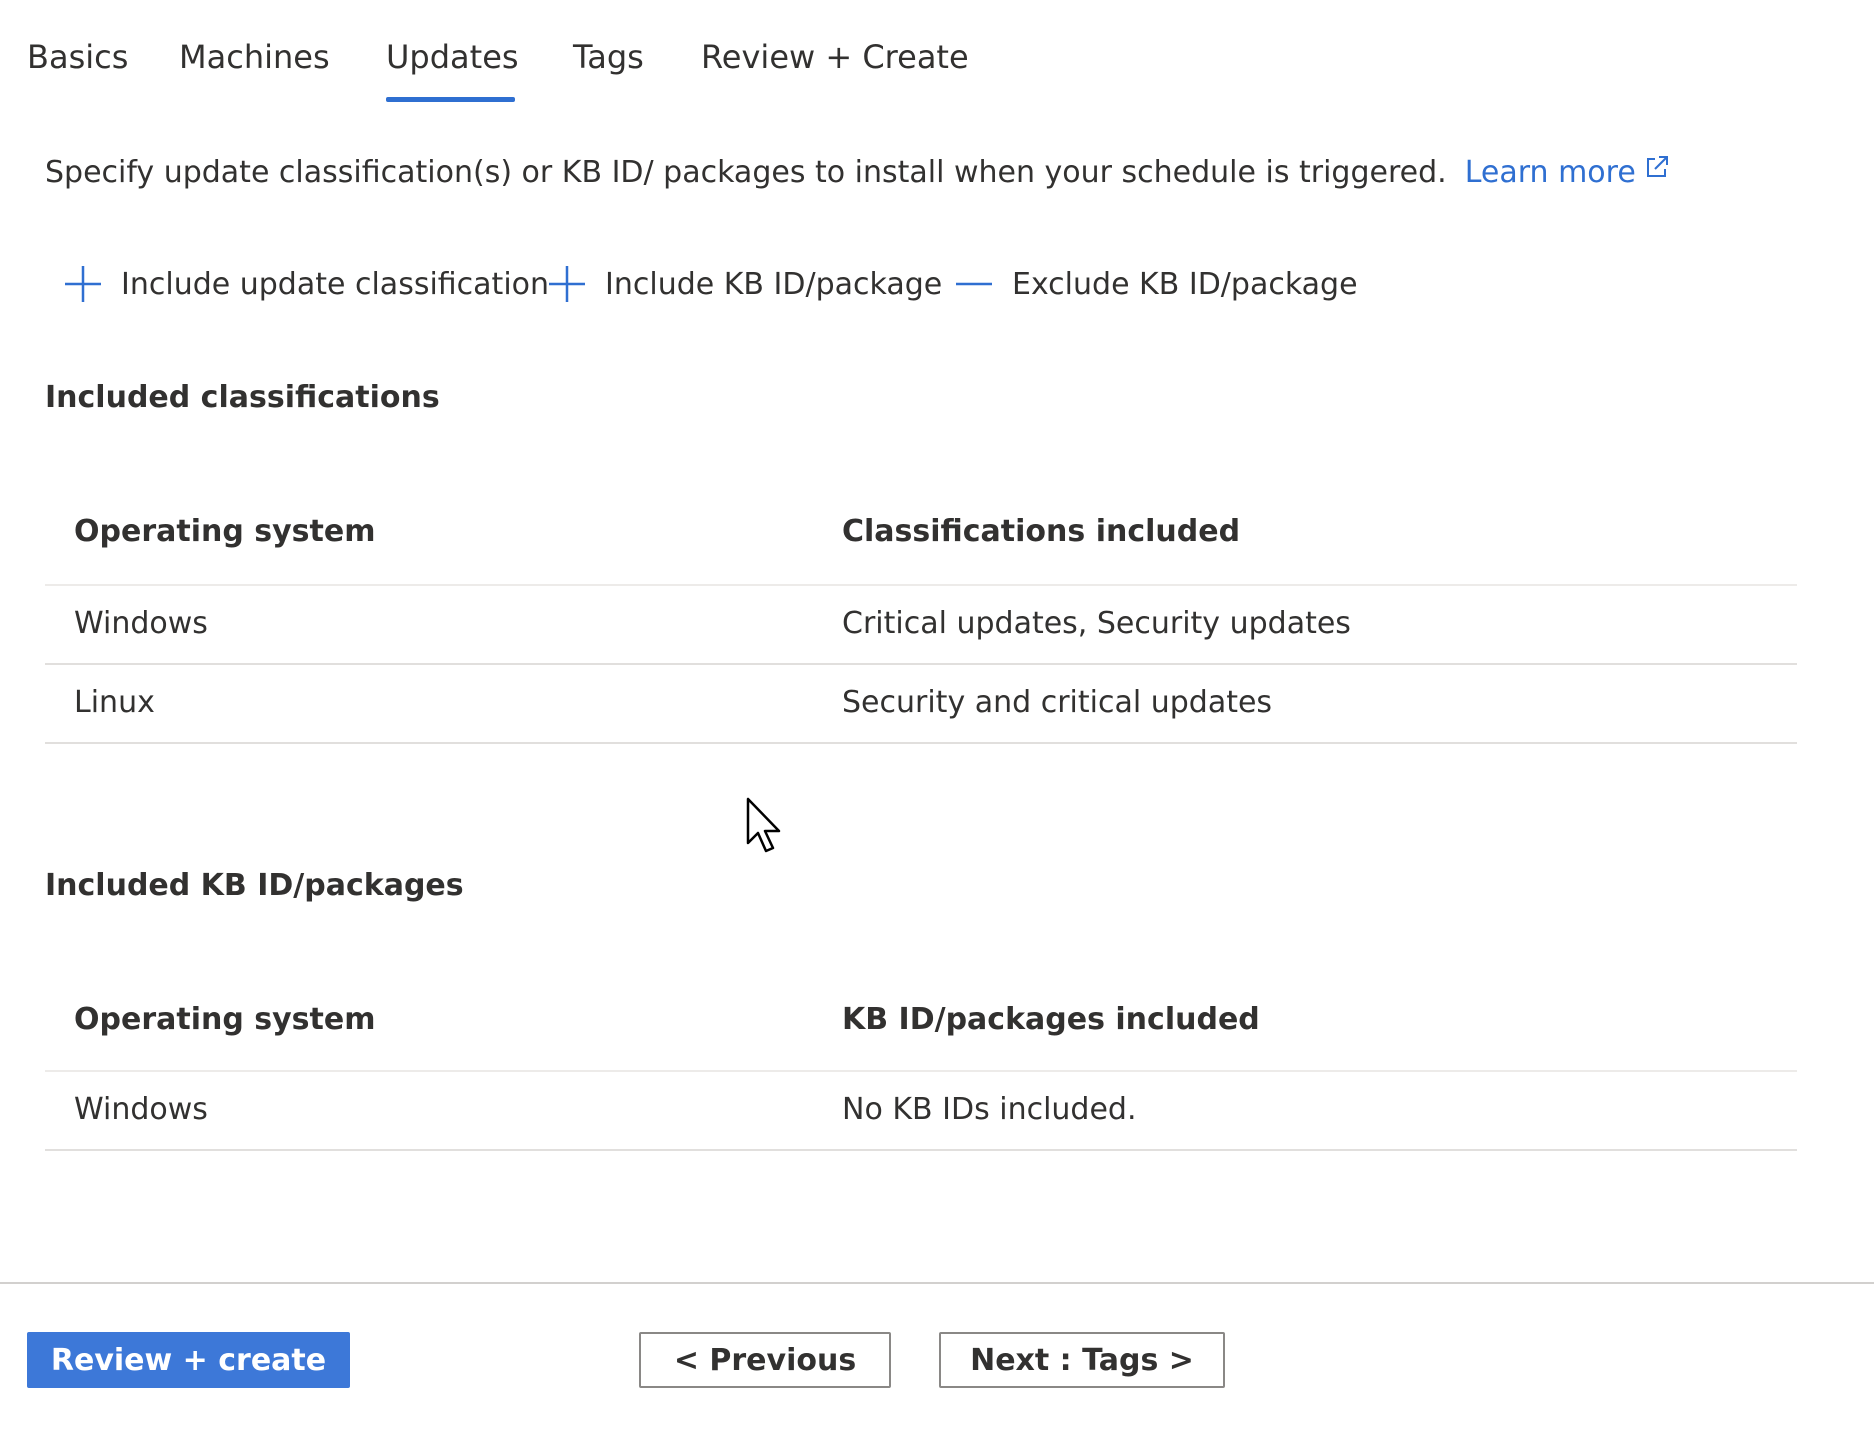 The width and height of the screenshot is (1874, 1437). What do you see at coordinates (974, 284) in the screenshot?
I see `minus-icon` at bounding box center [974, 284].